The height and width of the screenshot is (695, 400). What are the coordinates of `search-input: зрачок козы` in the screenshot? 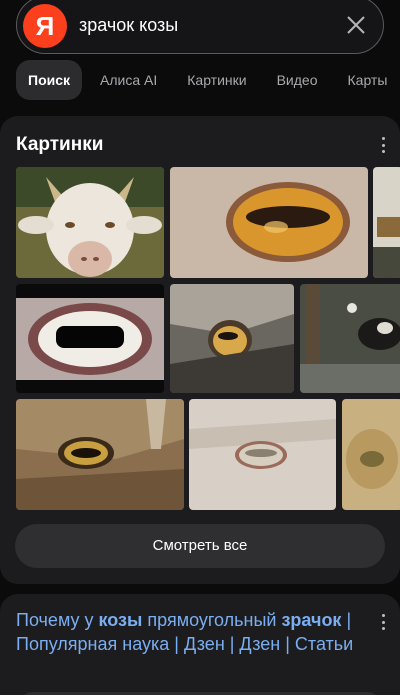 It's located at (128, 25).